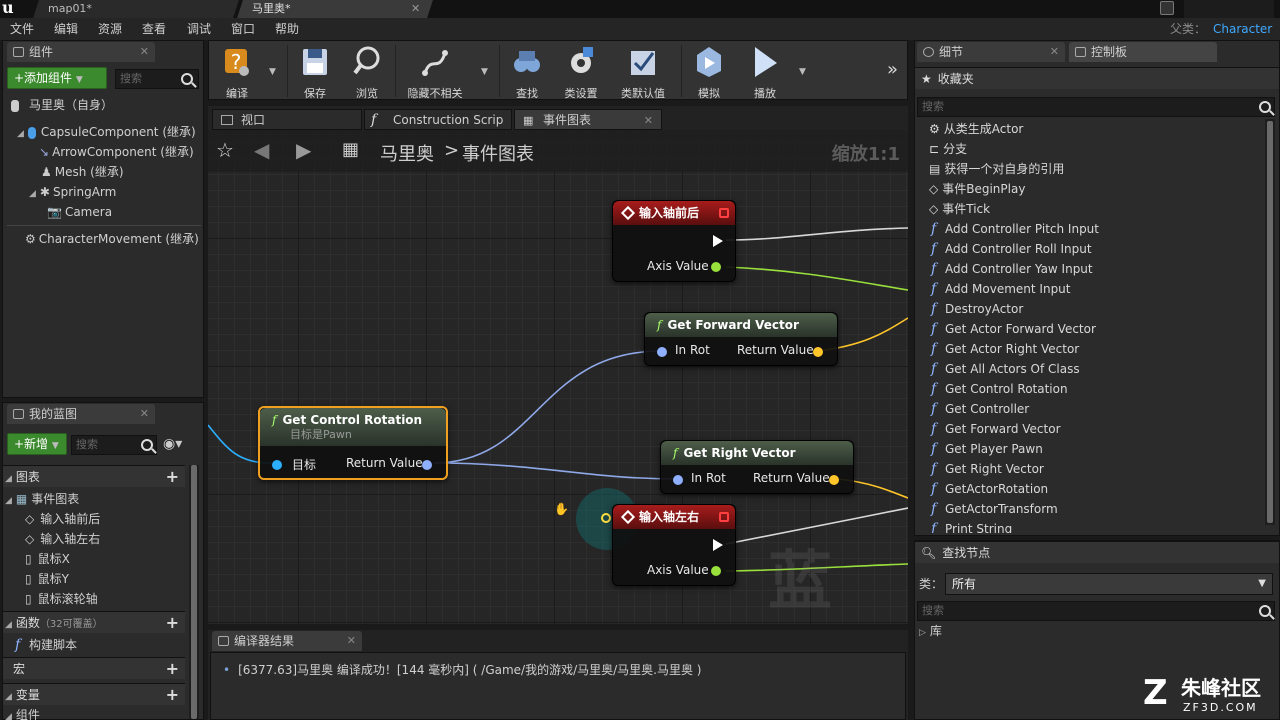  What do you see at coordinates (987, 449) in the screenshot?
I see `palette-item-function: f Get Player Pawn` at bounding box center [987, 449].